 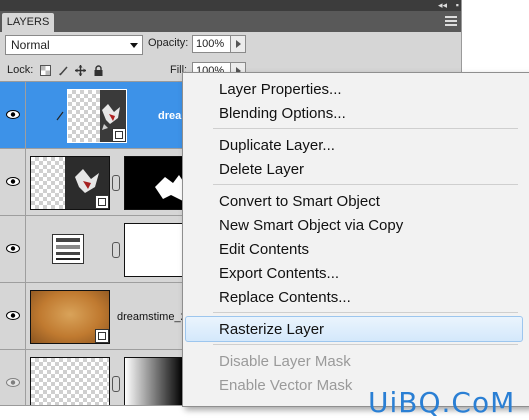 I want to click on opacity-input: 100%, so click(x=211, y=44).